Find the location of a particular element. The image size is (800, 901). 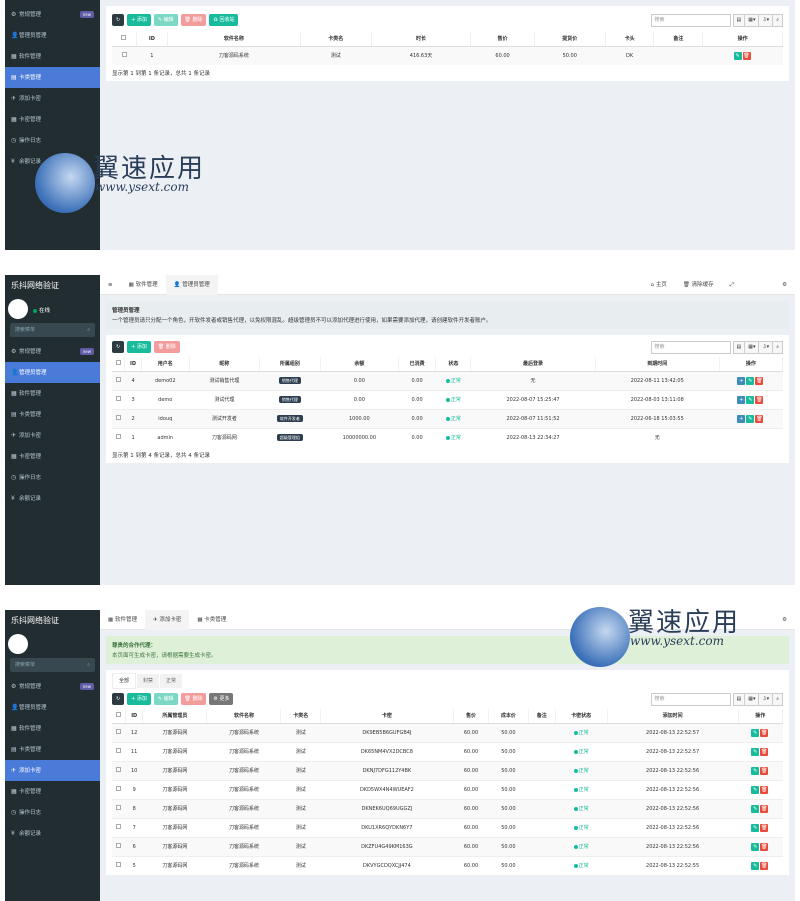

column-header: 所属组别 is located at coordinates (290, 364).